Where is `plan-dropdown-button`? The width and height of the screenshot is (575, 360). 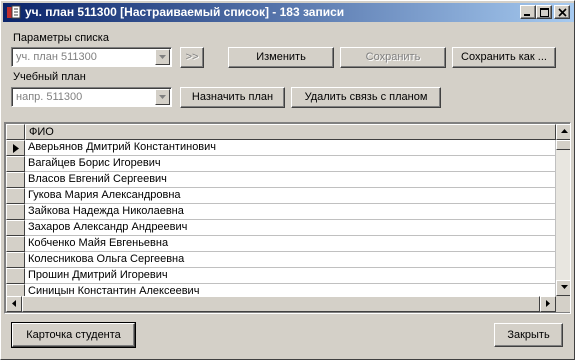
plan-dropdown-button is located at coordinates (162, 97).